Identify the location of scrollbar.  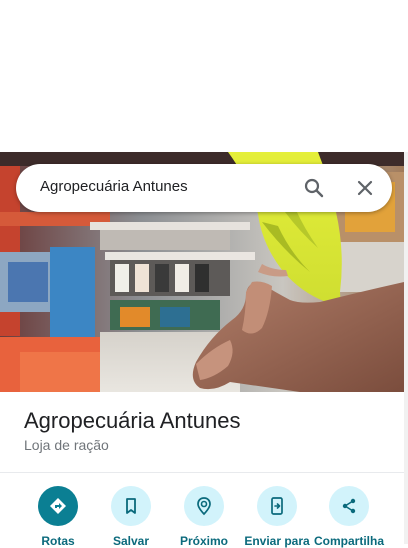
(406, 348).